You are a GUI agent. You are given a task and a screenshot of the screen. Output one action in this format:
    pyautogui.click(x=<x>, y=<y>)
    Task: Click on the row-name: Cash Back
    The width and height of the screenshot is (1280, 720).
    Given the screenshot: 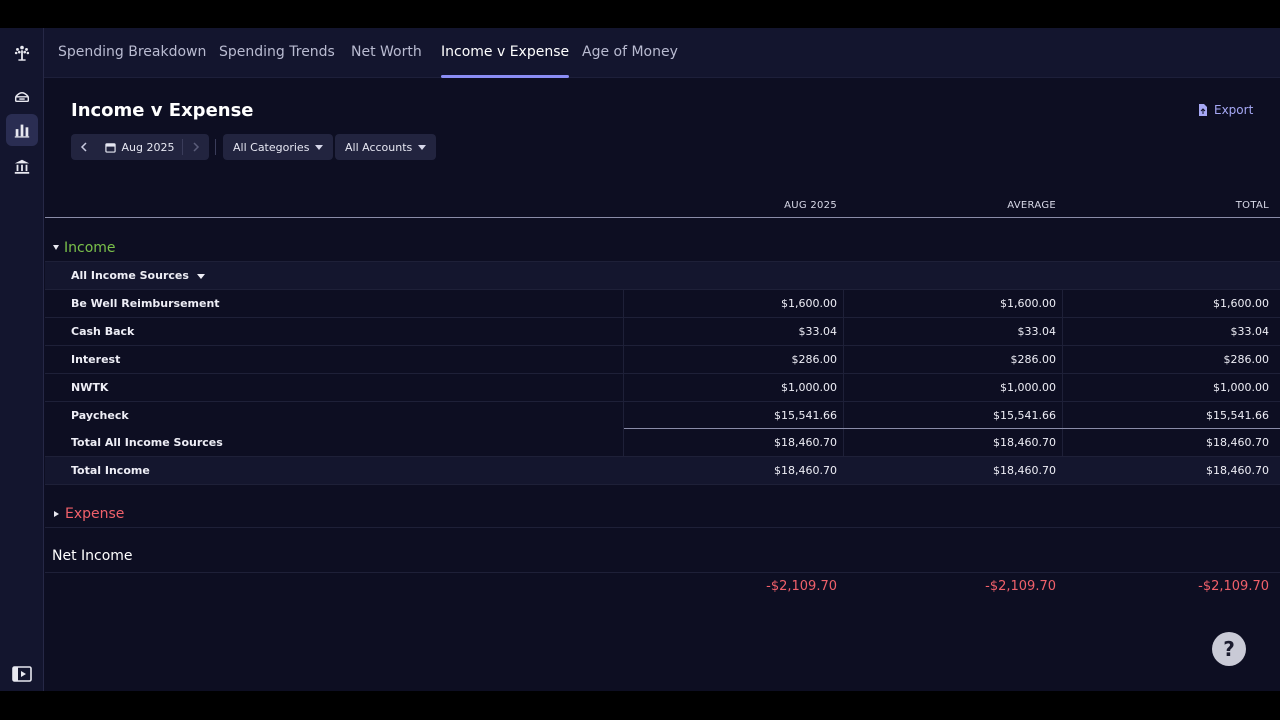 What is the action you would take?
    pyautogui.click(x=103, y=331)
    